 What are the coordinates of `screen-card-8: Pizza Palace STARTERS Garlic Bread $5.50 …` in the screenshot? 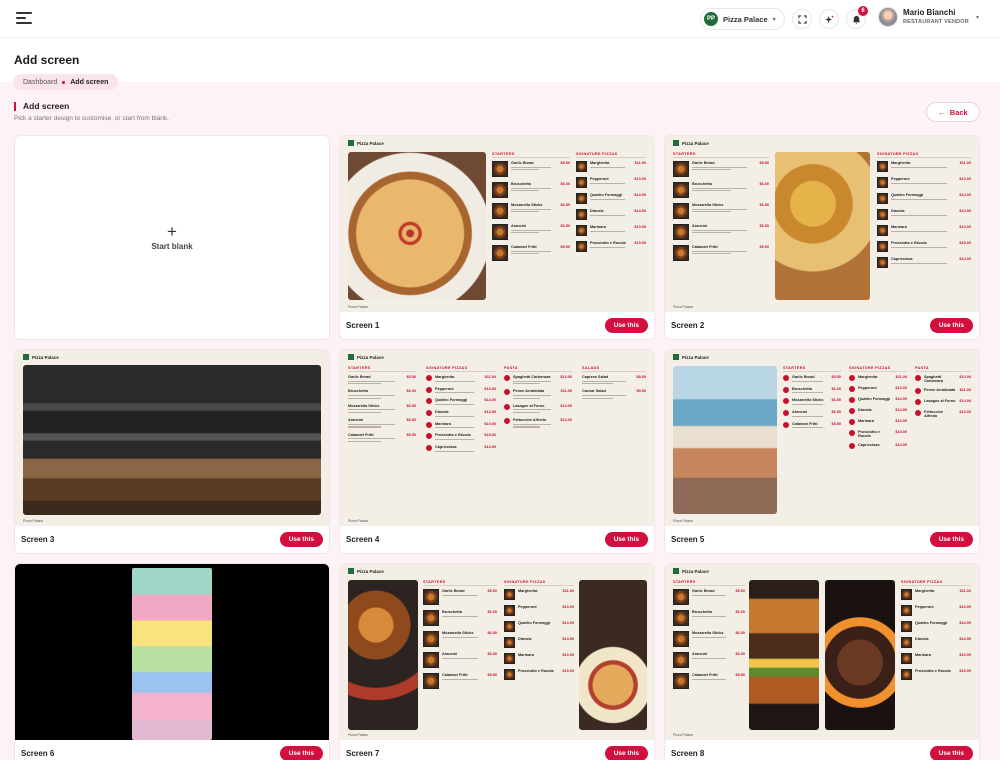 It's located at (822, 662).